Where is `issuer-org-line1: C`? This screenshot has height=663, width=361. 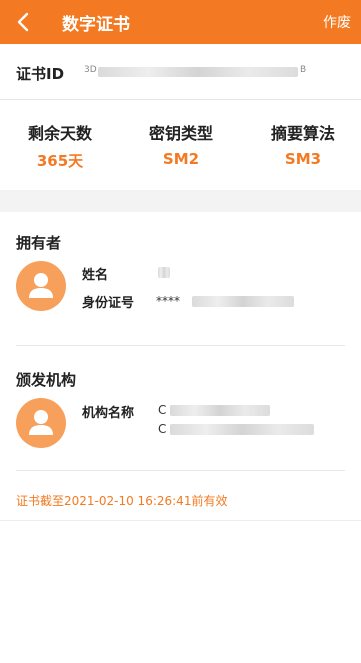
issuer-org-line1: C is located at coordinates (162, 410).